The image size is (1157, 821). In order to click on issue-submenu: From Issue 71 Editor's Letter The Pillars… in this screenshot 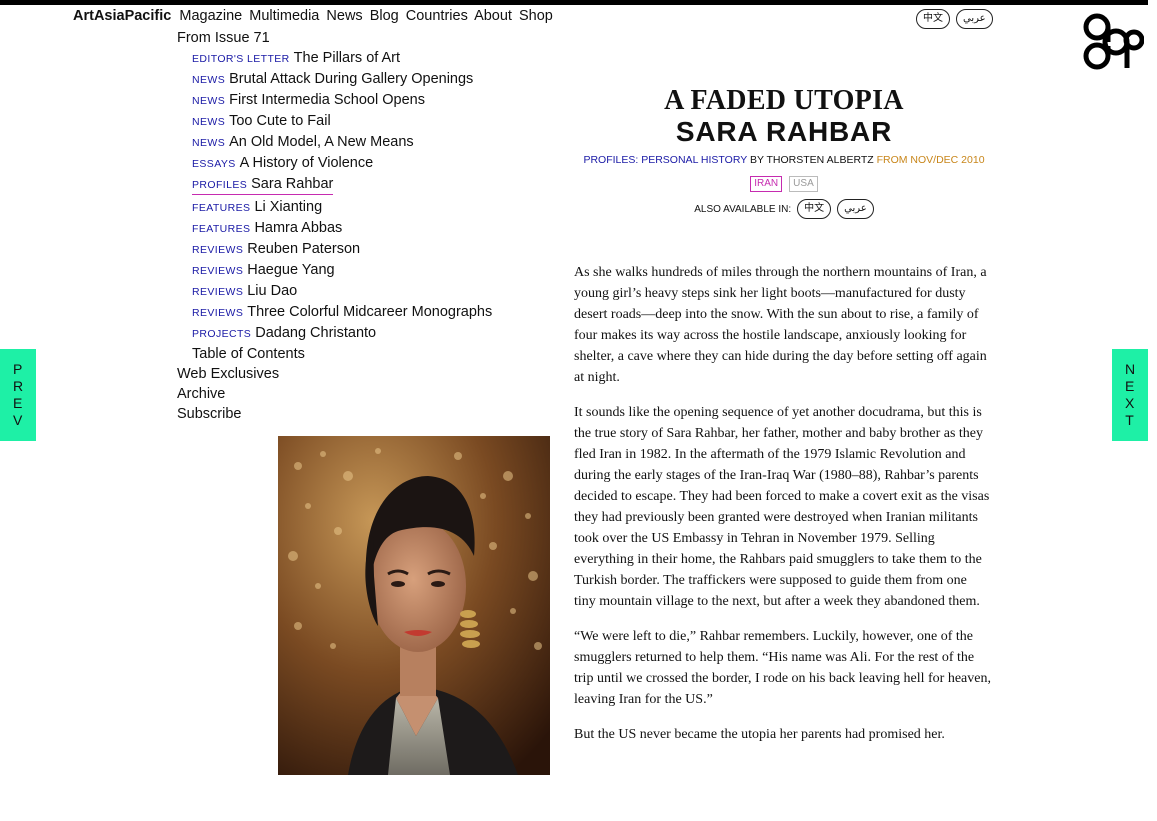, I will do `click(334, 226)`.